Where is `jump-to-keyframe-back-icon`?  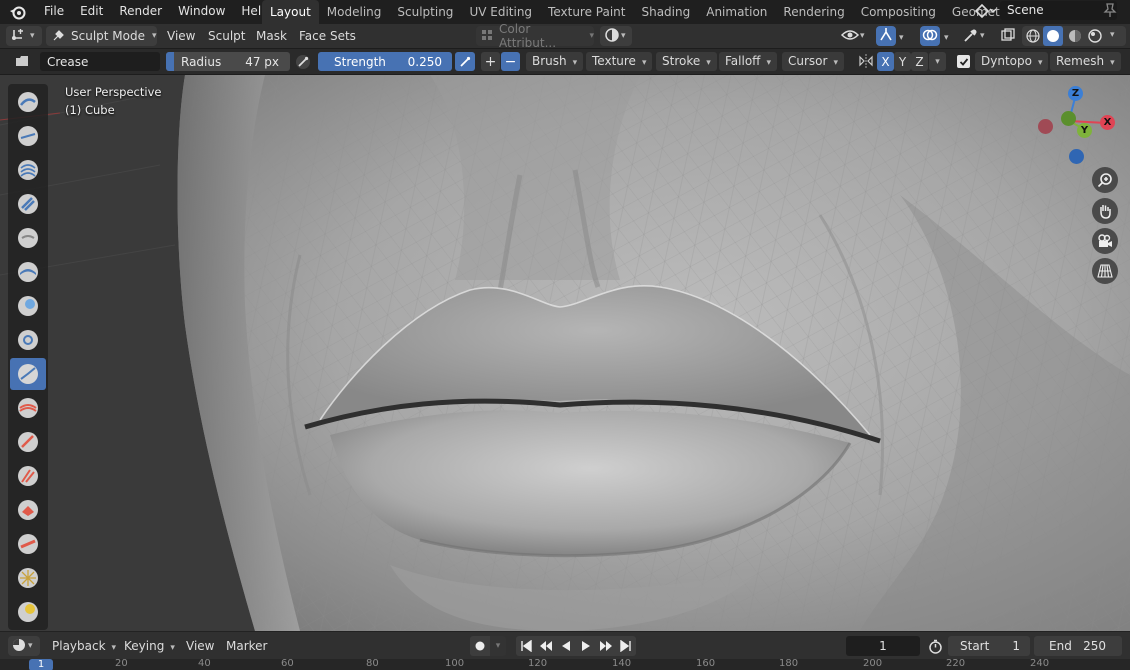 jump-to-keyframe-back-icon is located at coordinates (546, 646).